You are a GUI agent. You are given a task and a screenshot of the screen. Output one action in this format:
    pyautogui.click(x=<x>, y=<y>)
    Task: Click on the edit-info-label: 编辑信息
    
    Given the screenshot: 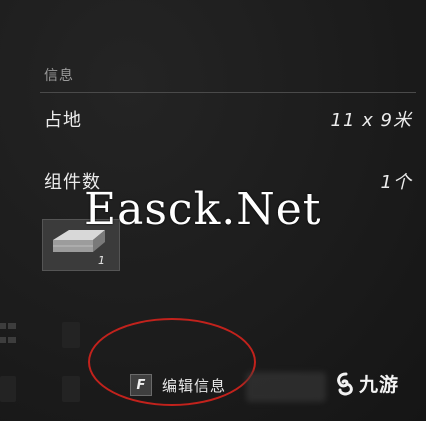 What is the action you would take?
    pyautogui.click(x=194, y=385)
    